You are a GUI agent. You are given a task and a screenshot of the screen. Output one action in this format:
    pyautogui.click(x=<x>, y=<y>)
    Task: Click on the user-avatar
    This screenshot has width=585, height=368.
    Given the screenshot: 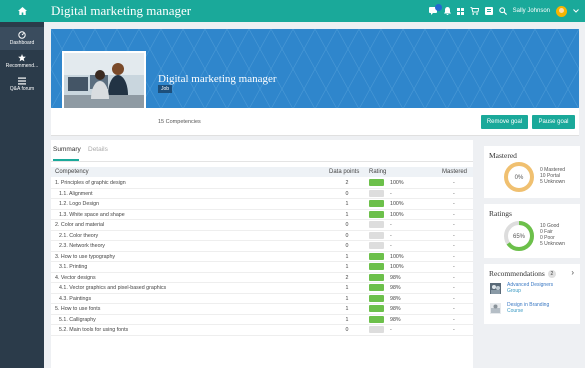 What is the action you would take?
    pyautogui.click(x=561, y=11)
    